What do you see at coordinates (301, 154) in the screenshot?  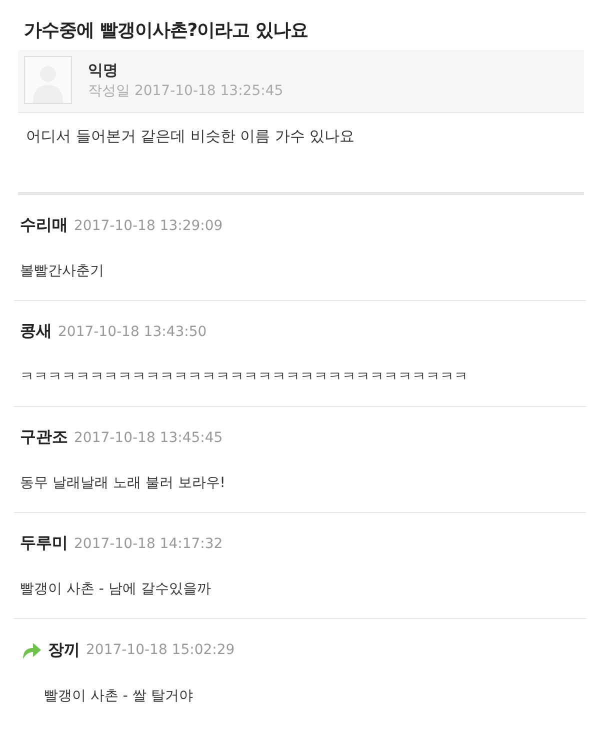 I see `post-body: 어디서 들어본거 같은데 비슷한 이름 가수 있나요` at bounding box center [301, 154].